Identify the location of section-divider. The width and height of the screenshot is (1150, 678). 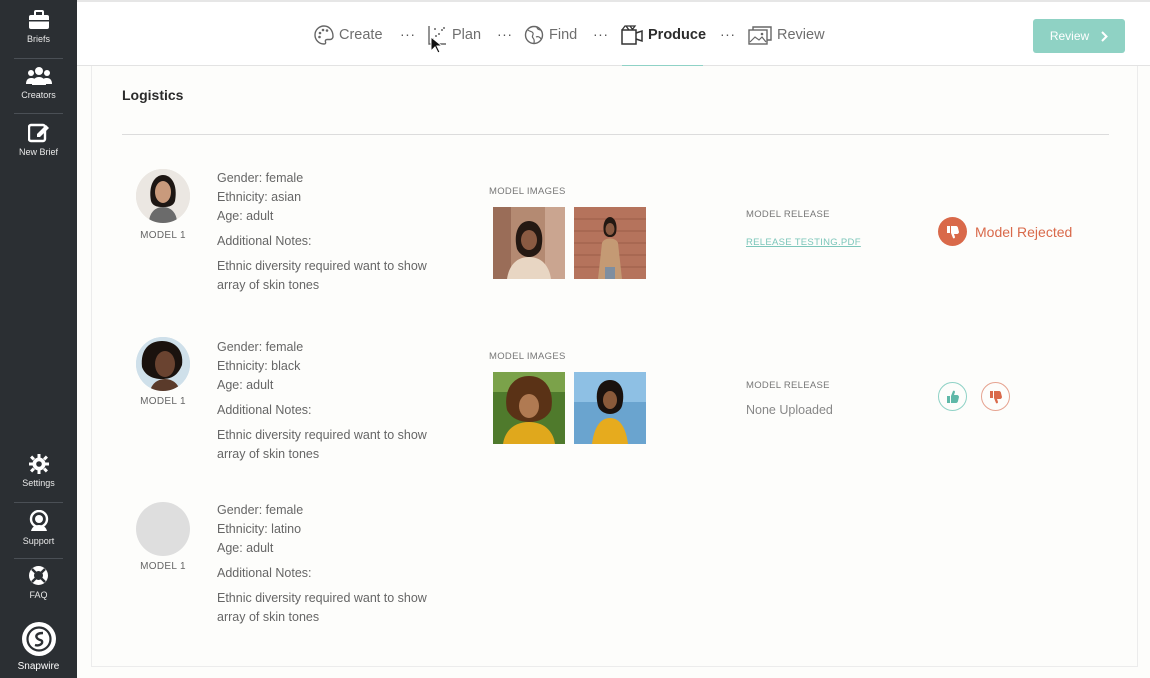
(615, 134).